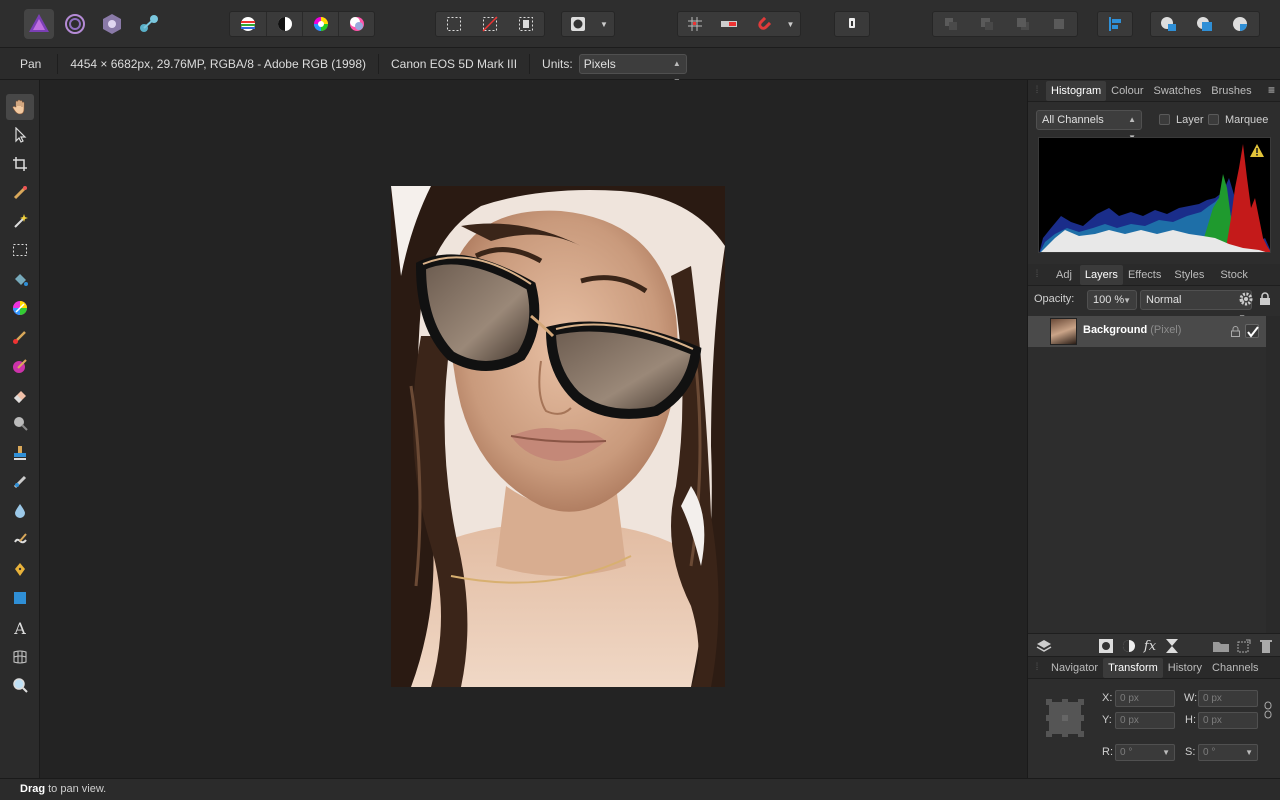 This screenshot has height=800, width=1280. I want to click on units-select: Pixels ▲▼, so click(632, 69).